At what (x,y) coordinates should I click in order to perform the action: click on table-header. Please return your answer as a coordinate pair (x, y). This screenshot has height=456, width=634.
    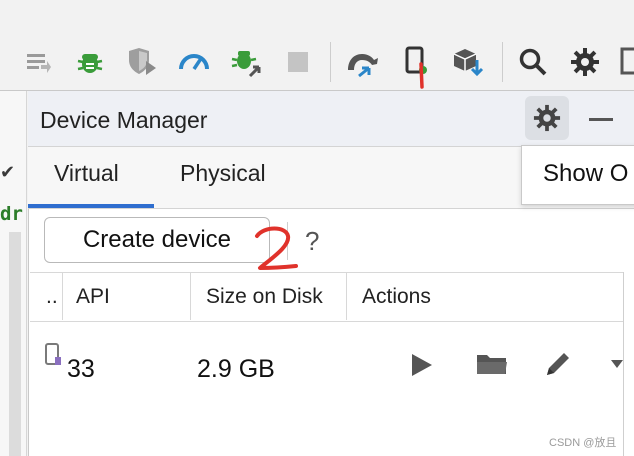
    Looking at the image, I should click on (327, 297).